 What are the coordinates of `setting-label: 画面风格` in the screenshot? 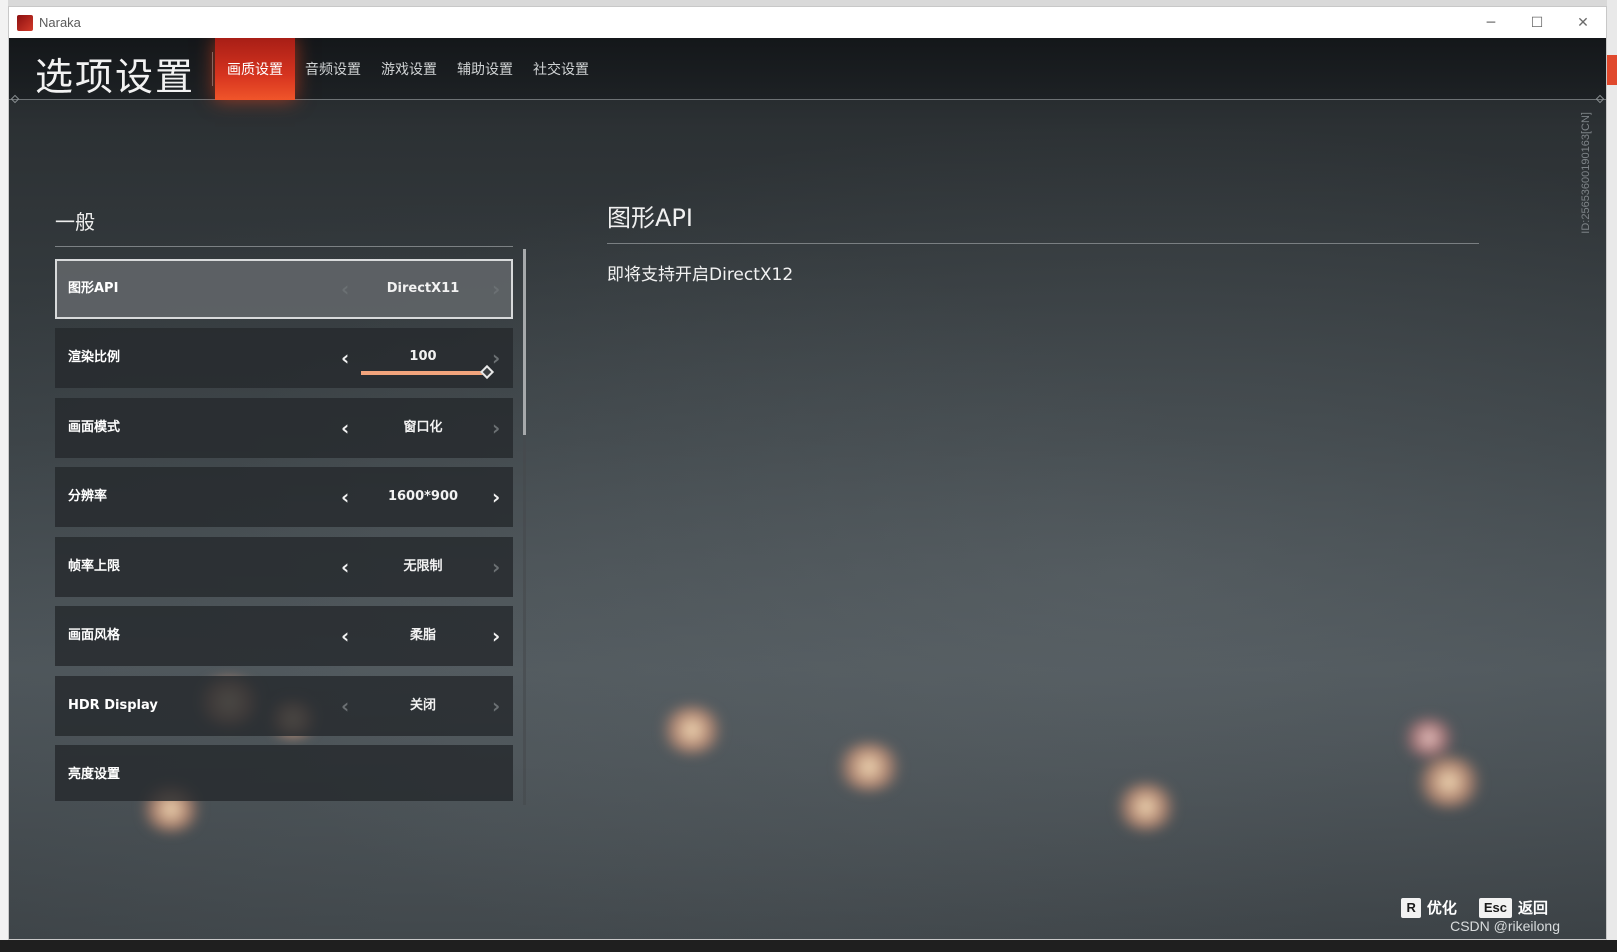 It's located at (94, 635).